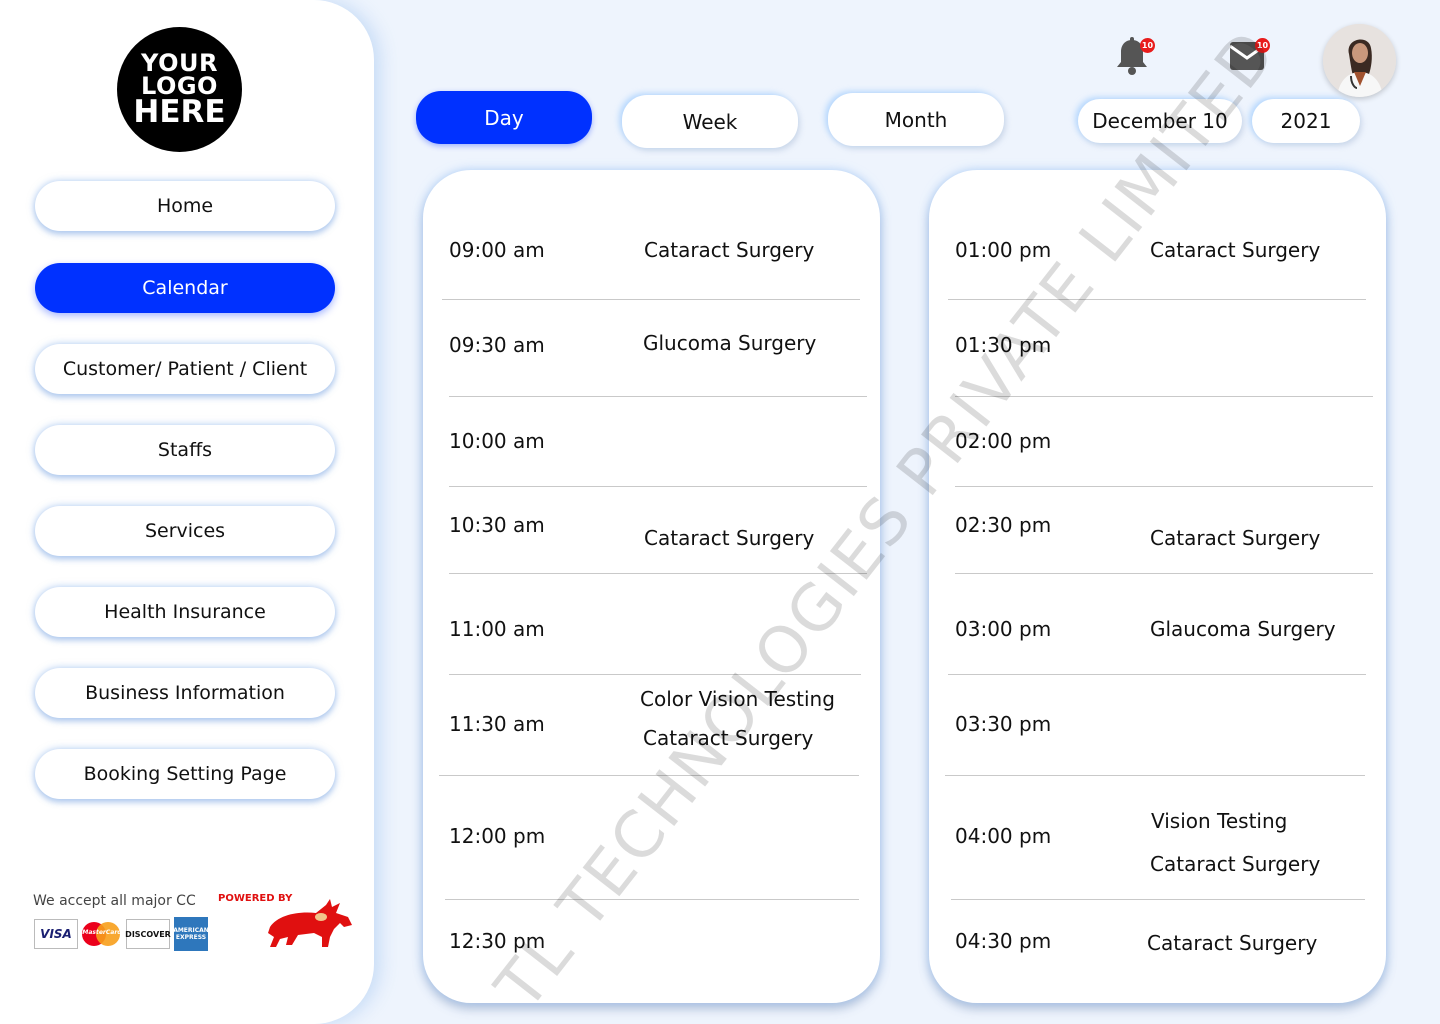 This screenshot has width=1440, height=1024. What do you see at coordinates (497, 941) in the screenshot?
I see `slot-time: 12:30 pm` at bounding box center [497, 941].